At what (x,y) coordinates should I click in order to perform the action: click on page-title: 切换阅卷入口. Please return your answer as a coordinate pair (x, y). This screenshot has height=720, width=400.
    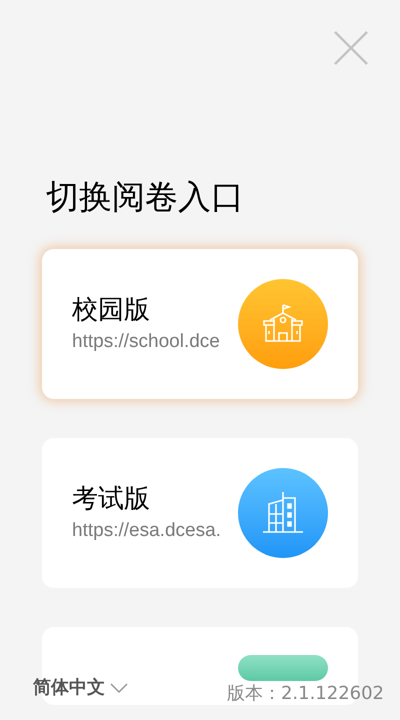
    Looking at the image, I should click on (145, 197).